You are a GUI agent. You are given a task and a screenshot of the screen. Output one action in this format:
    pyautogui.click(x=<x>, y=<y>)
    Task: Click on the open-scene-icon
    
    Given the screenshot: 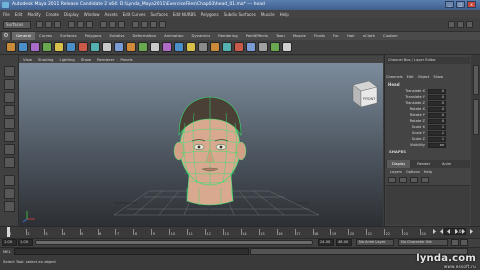 What is the action you would take?
    pyautogui.click(x=48, y=24)
    